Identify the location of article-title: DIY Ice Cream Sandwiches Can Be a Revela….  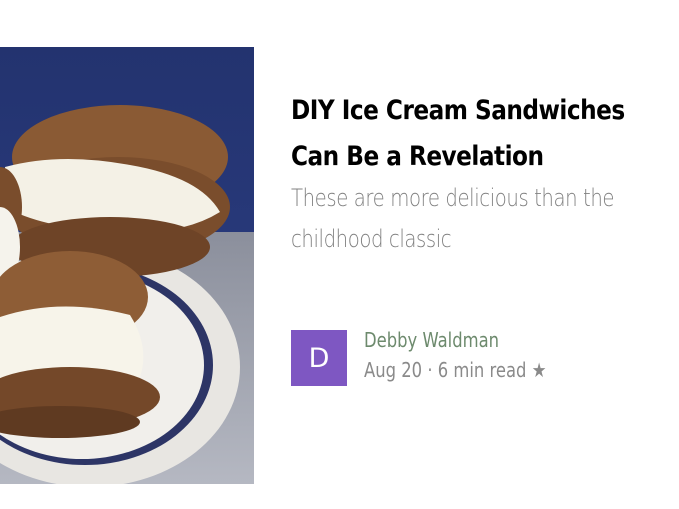
(467, 134).